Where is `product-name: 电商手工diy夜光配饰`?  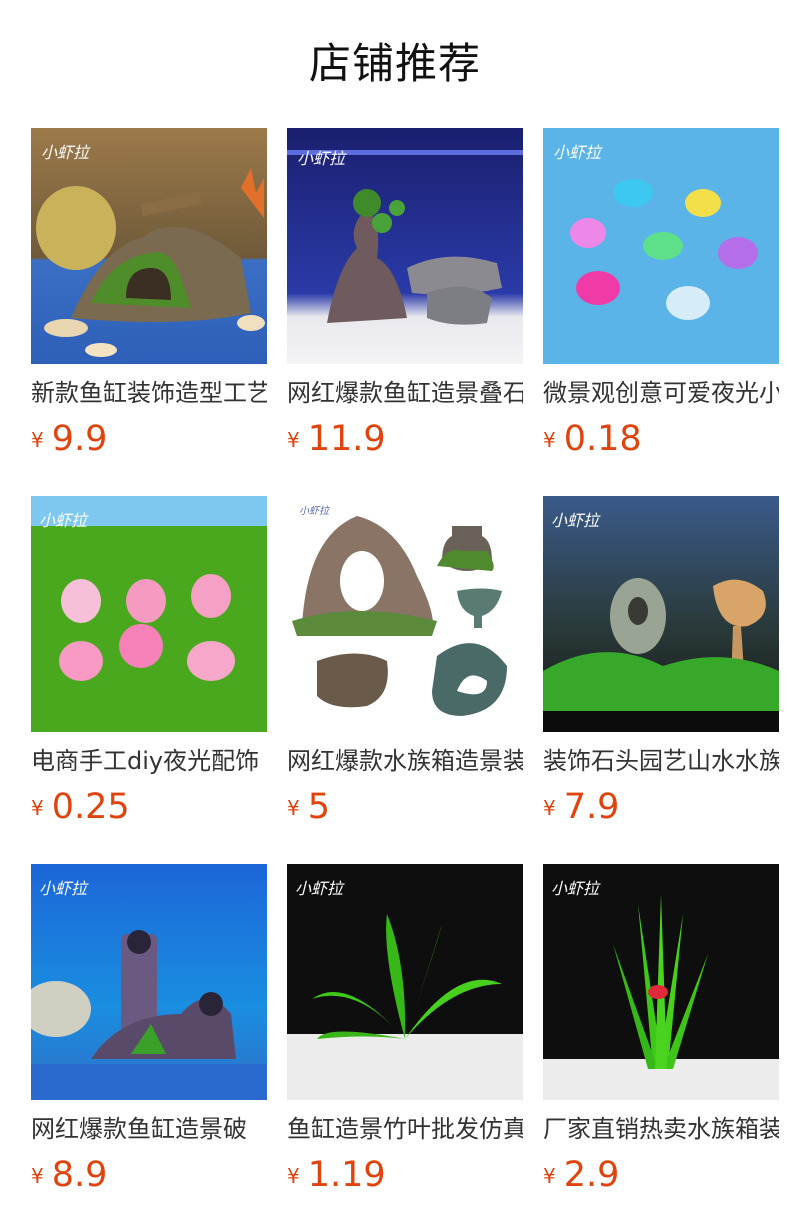
product-name: 电商手工diy夜光配饰 is located at coordinates (149, 761).